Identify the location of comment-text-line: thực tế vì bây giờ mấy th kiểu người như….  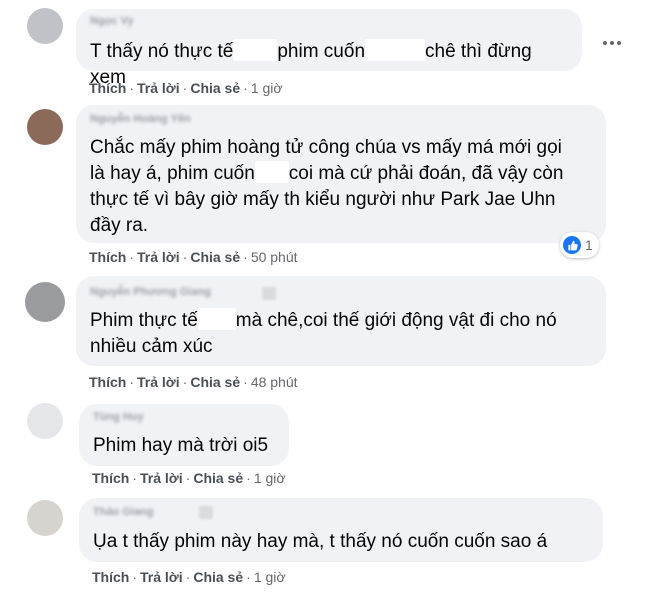
(323, 199).